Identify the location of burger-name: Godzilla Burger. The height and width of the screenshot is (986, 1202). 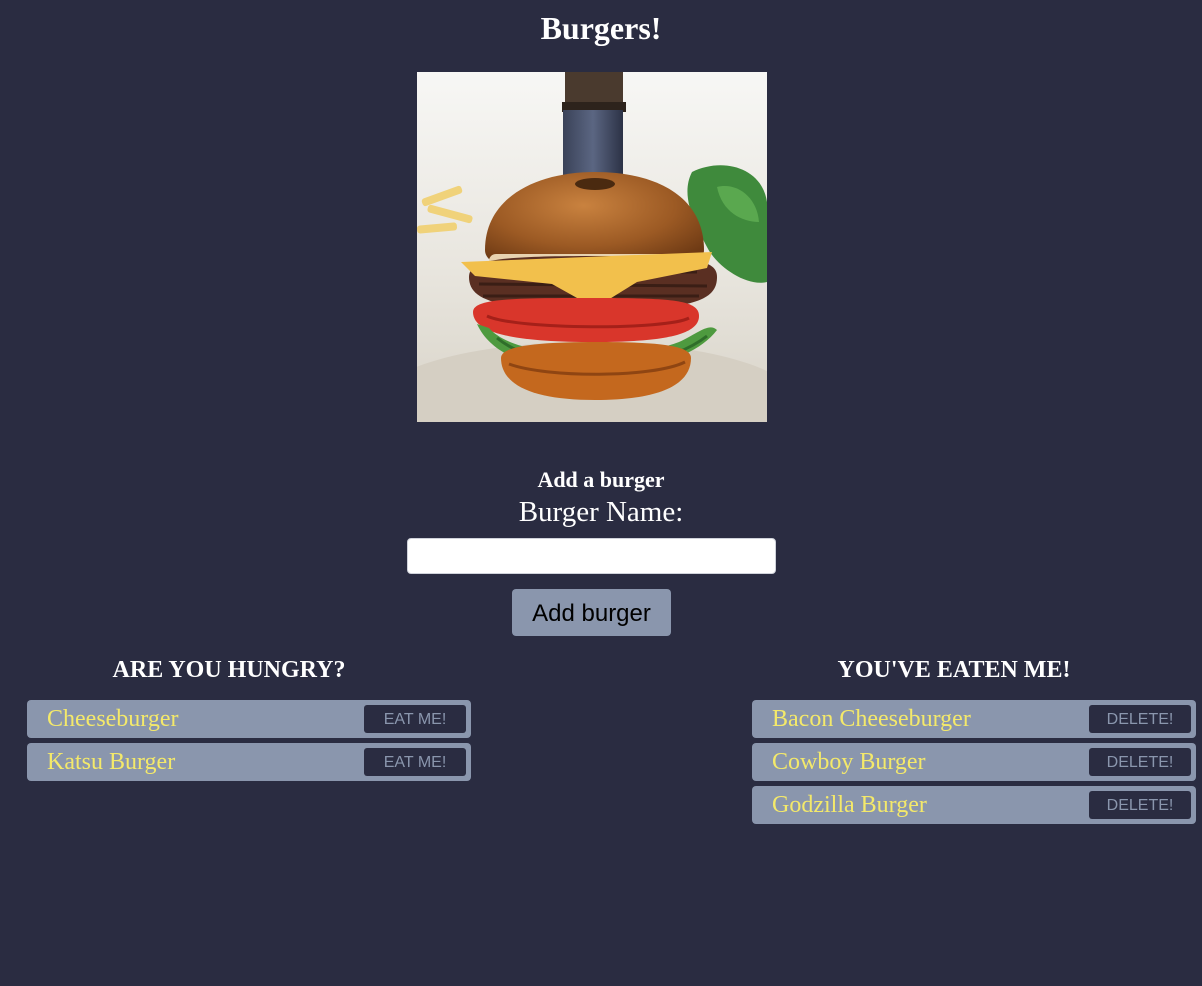
(849, 805).